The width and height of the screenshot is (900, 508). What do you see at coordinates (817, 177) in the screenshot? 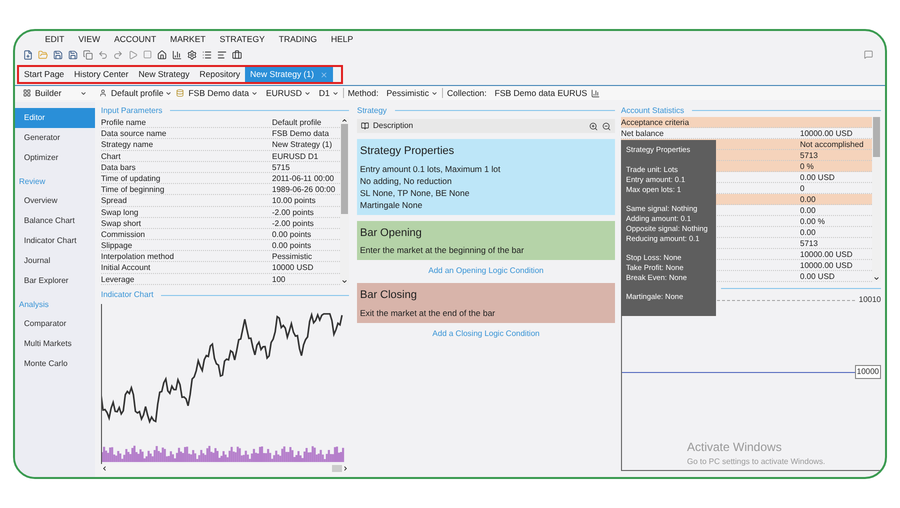
I see `statistic-value: 0.00 USD` at bounding box center [817, 177].